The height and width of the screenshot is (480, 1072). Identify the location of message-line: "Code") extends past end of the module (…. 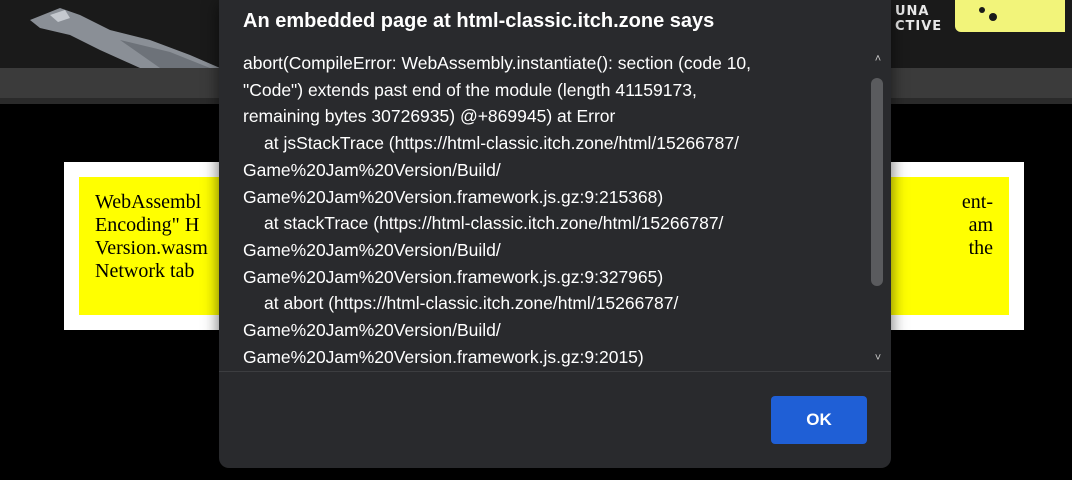
(470, 89).